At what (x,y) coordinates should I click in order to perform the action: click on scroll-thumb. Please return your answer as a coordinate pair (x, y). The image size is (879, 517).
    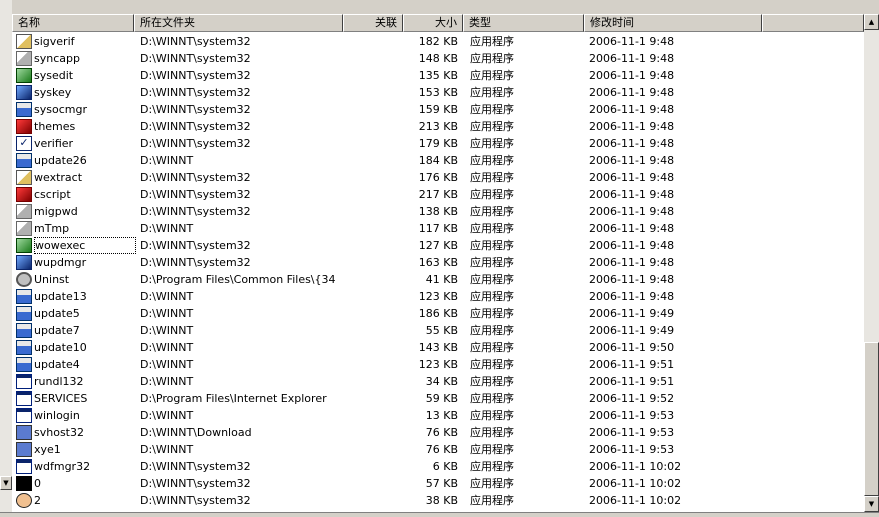
    Looking at the image, I should click on (871, 419).